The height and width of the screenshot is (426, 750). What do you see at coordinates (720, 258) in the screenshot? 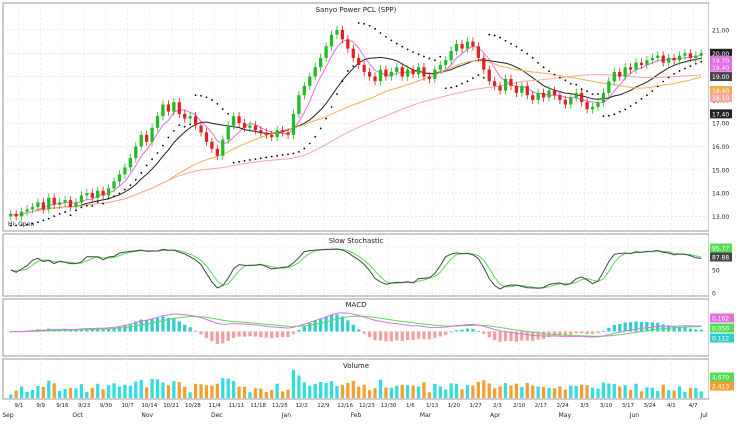
I see `stoch-tag-label: 87.88` at bounding box center [720, 258].